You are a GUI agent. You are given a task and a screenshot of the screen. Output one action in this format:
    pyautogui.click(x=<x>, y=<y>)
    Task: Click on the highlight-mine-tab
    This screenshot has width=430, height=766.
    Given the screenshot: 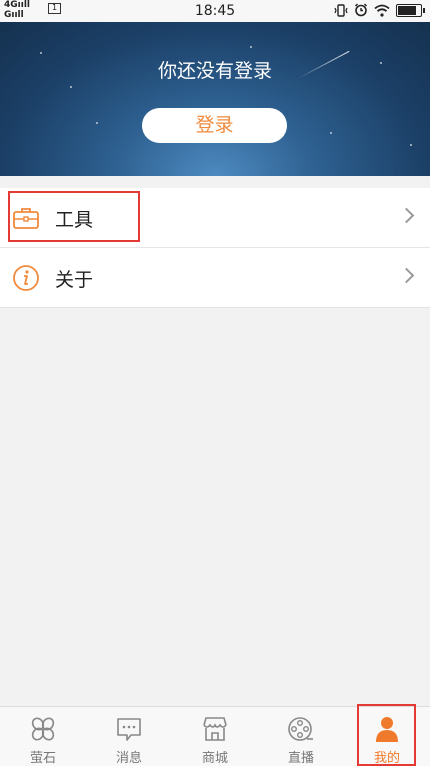 What is the action you would take?
    pyautogui.click(x=386, y=735)
    